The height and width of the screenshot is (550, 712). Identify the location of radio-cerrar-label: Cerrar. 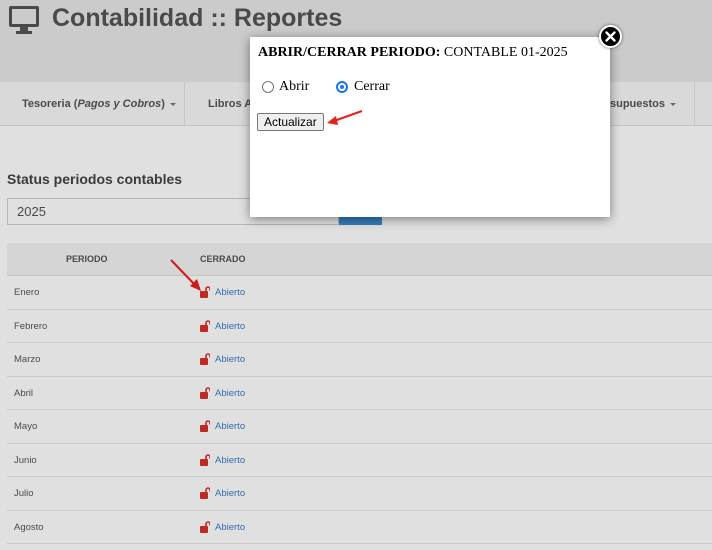
(372, 86).